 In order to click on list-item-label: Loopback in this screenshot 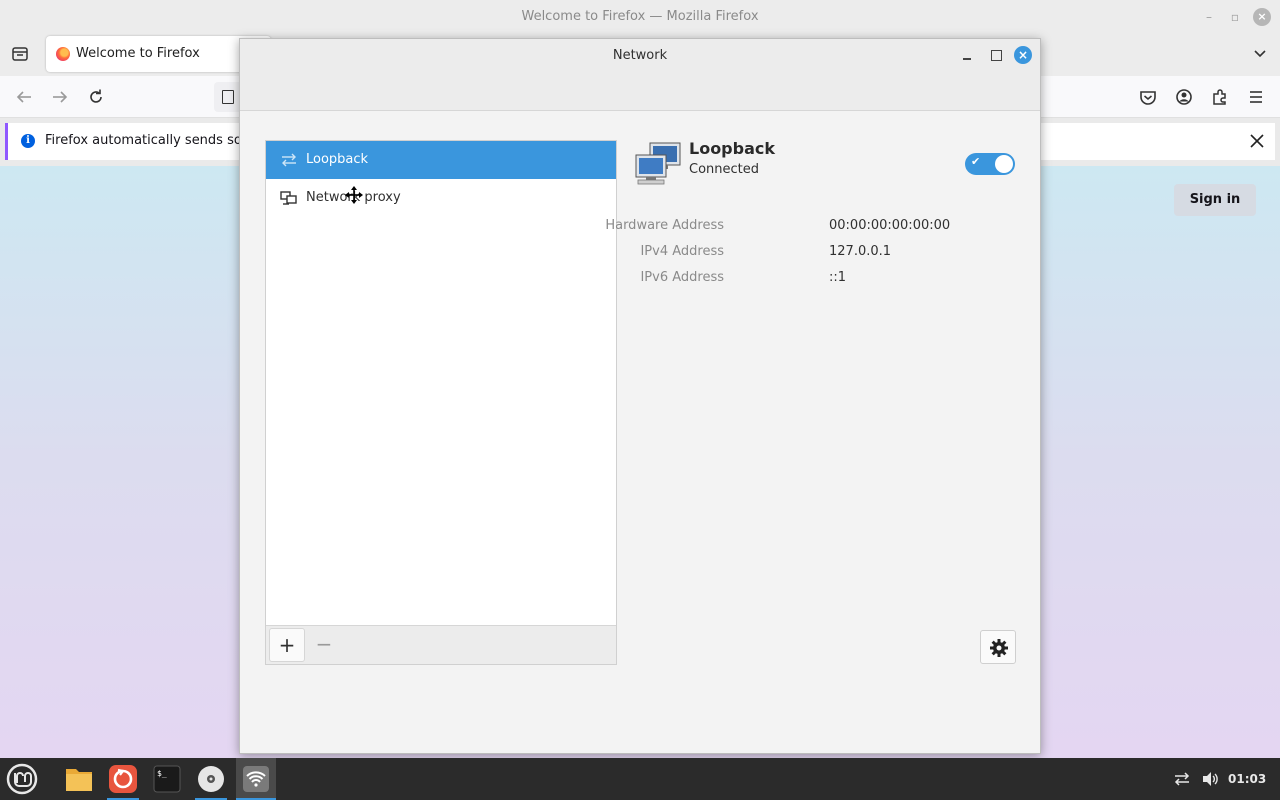, I will do `click(337, 159)`.